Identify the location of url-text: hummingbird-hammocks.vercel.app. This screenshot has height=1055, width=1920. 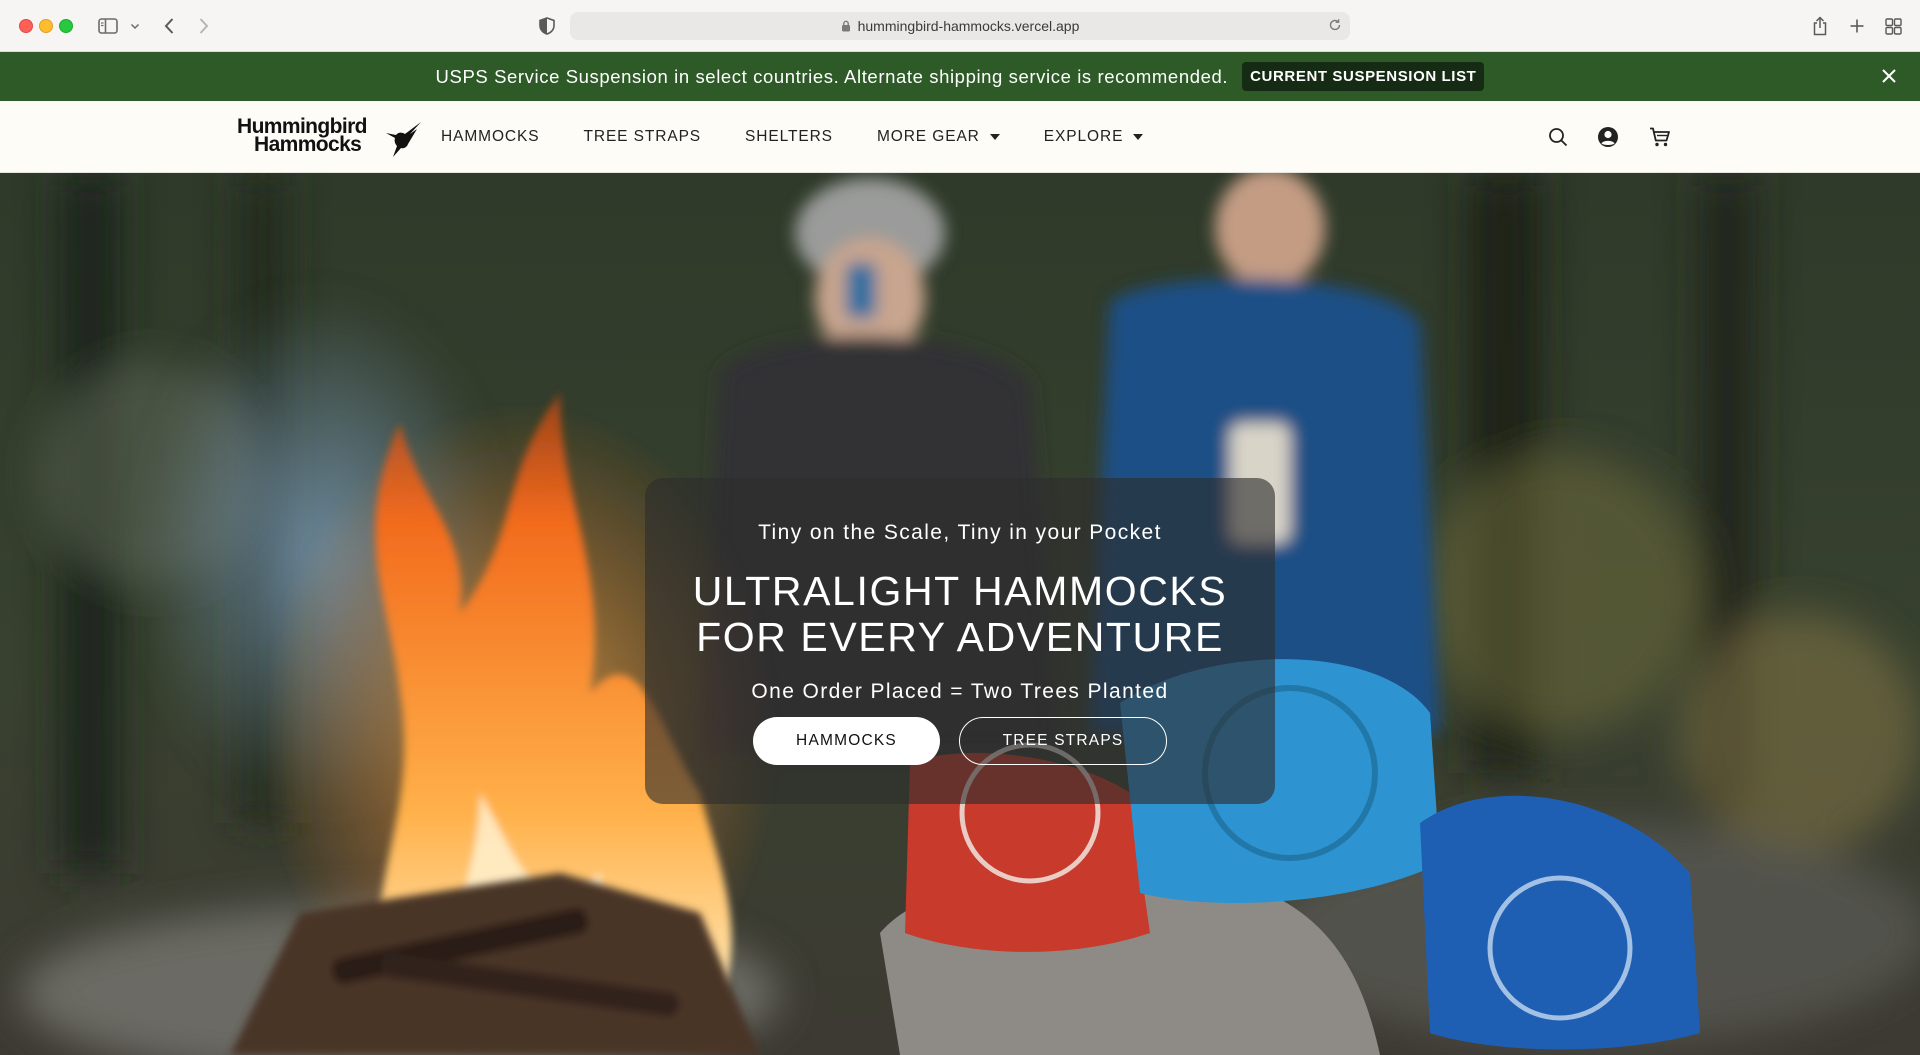
(968, 26).